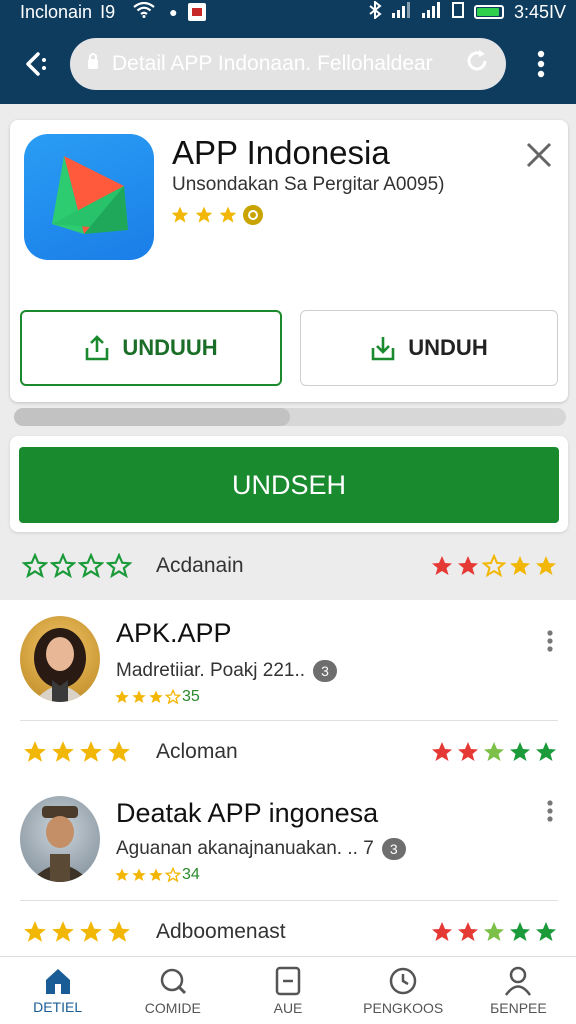 Image resolution: width=576 pixels, height=1024 pixels. I want to click on url-bar: Detail APP Indonaan. Fellohaldear, so click(288, 64).